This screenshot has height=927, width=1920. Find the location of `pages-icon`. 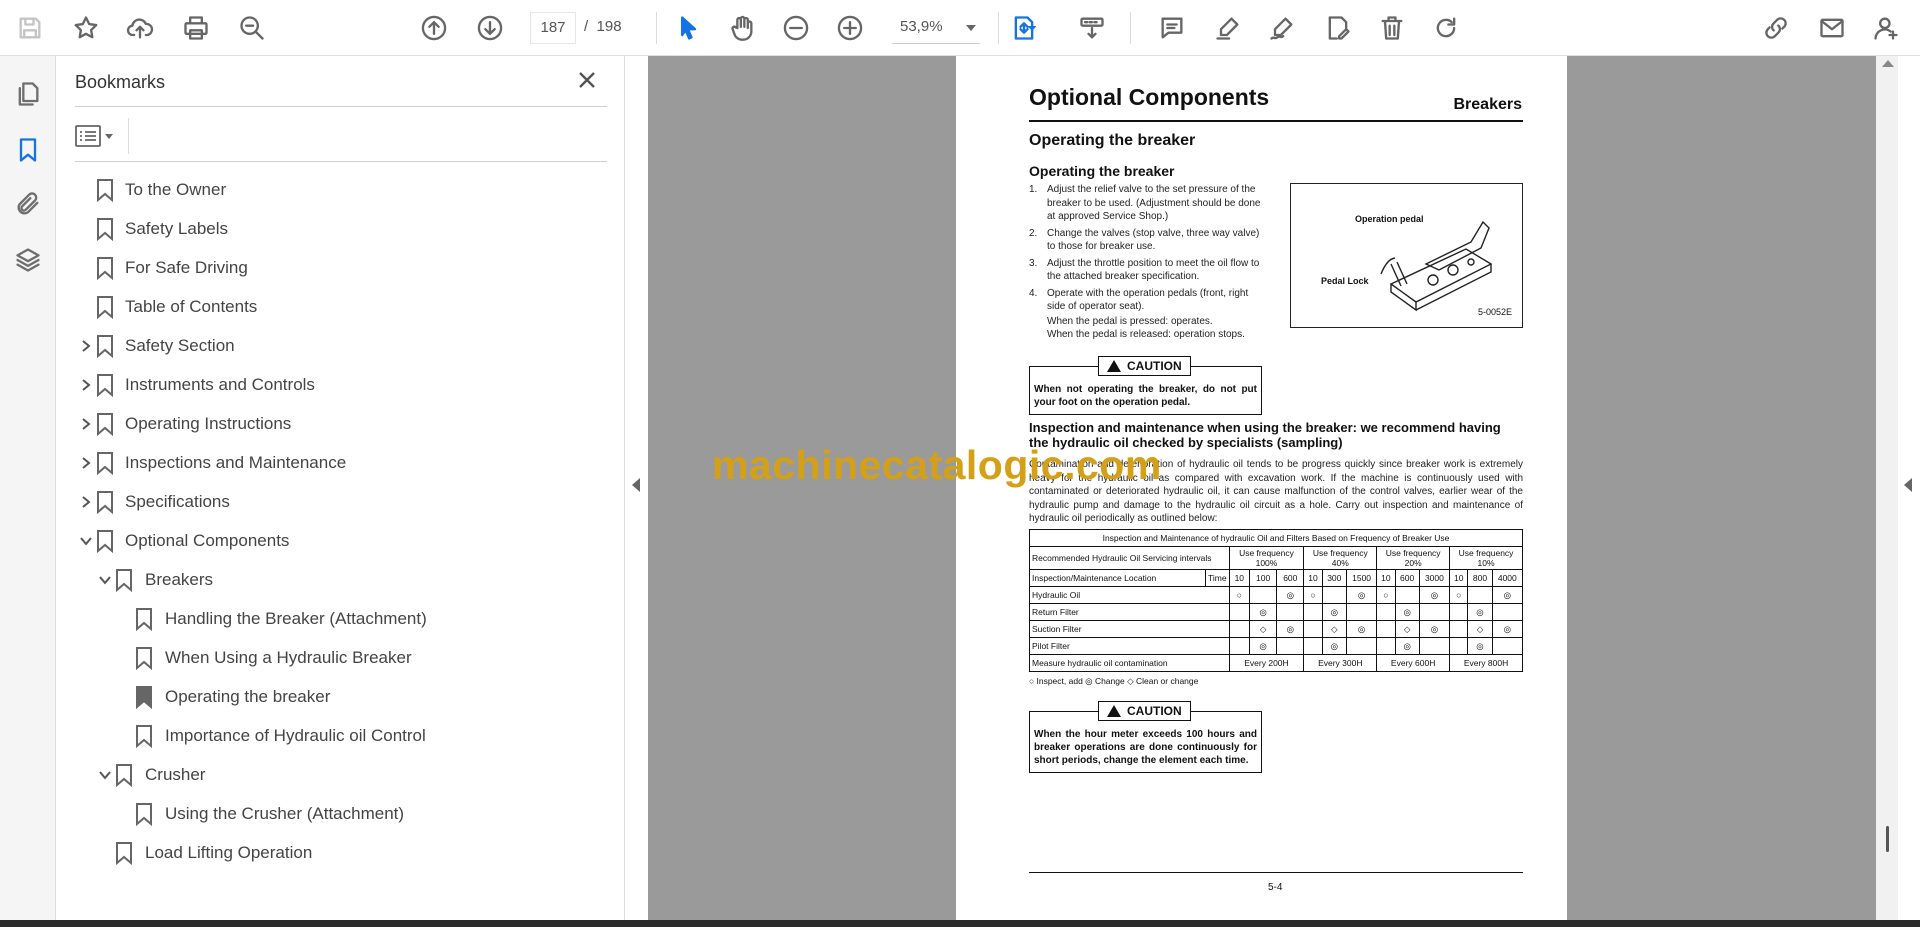

pages-icon is located at coordinates (28, 94).